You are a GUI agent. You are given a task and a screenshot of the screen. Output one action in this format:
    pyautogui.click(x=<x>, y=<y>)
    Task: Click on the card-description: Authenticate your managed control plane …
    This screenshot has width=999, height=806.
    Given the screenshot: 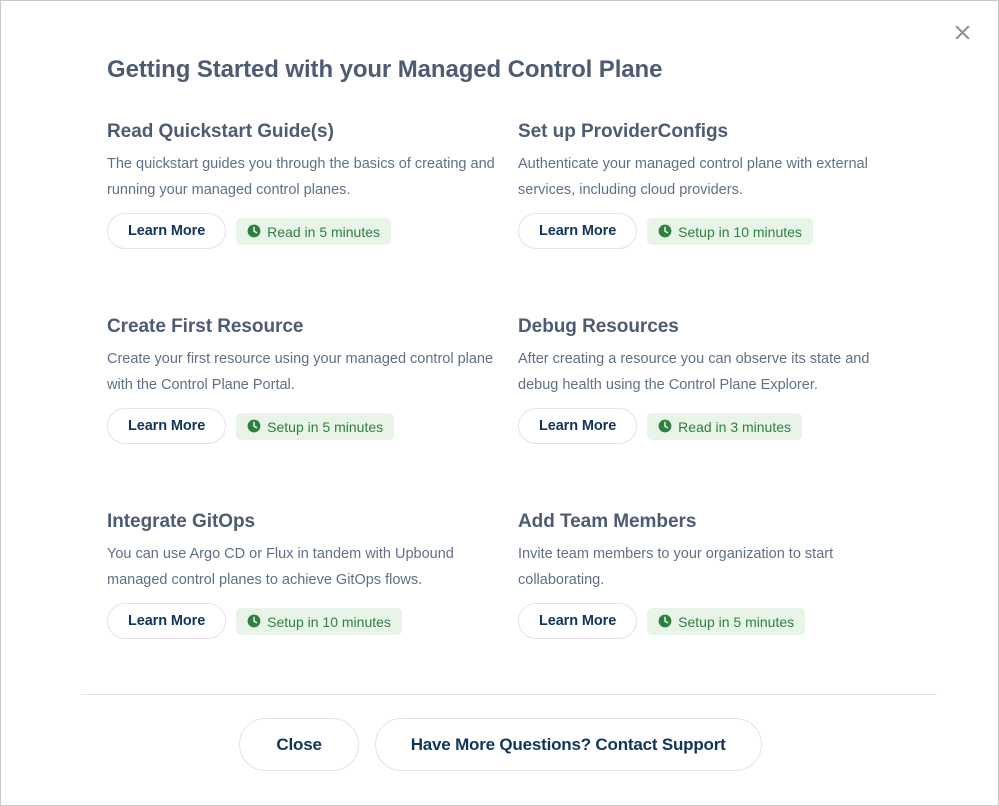 What is the action you would take?
    pyautogui.click(x=693, y=177)
    